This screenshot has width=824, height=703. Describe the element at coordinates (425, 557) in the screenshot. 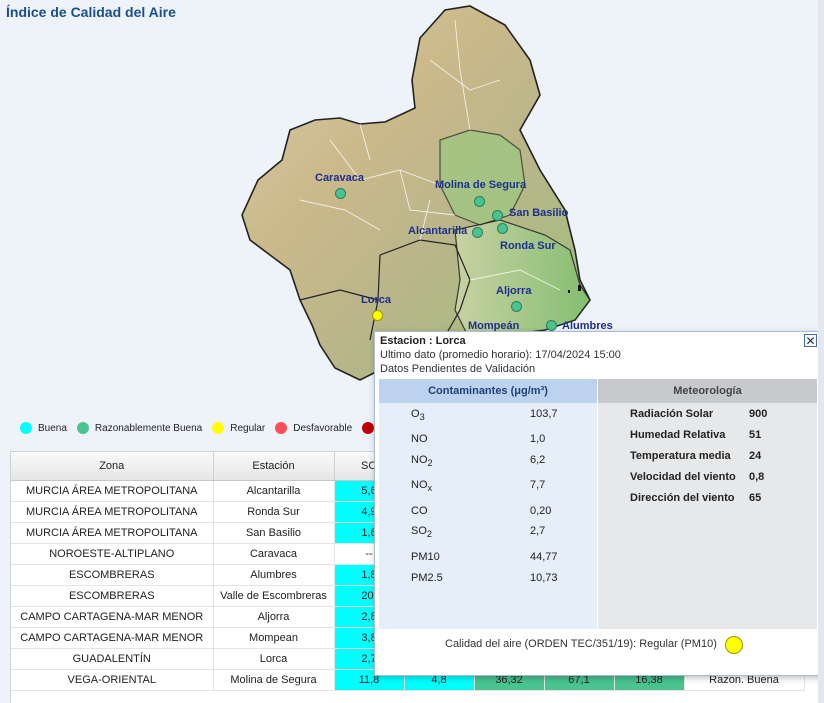

I see `pollutant-name: PM10` at that location.